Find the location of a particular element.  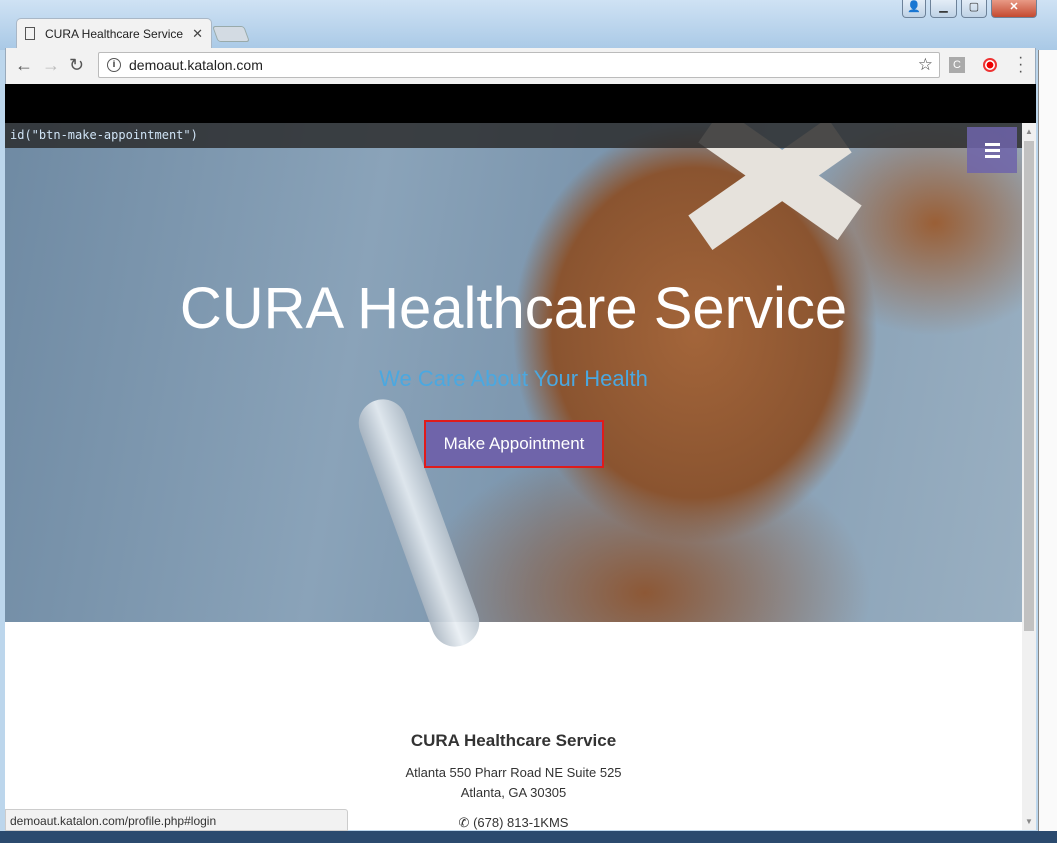

info-icon: i is located at coordinates (114, 65).